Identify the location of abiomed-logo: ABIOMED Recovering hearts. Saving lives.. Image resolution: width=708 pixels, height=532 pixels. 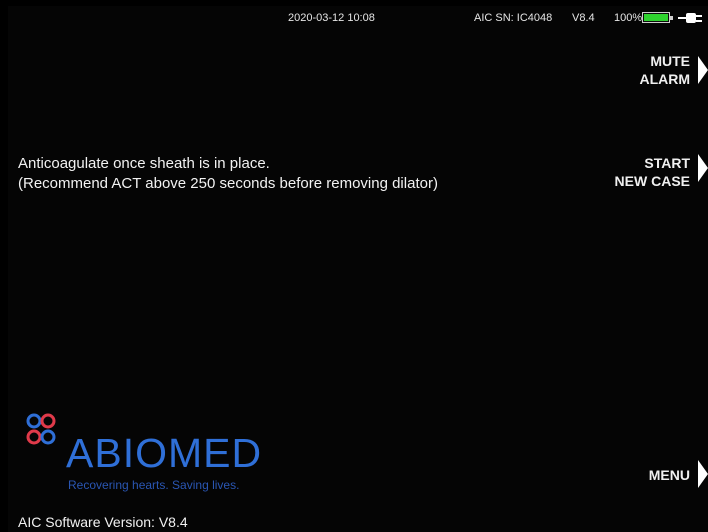
(151, 457).